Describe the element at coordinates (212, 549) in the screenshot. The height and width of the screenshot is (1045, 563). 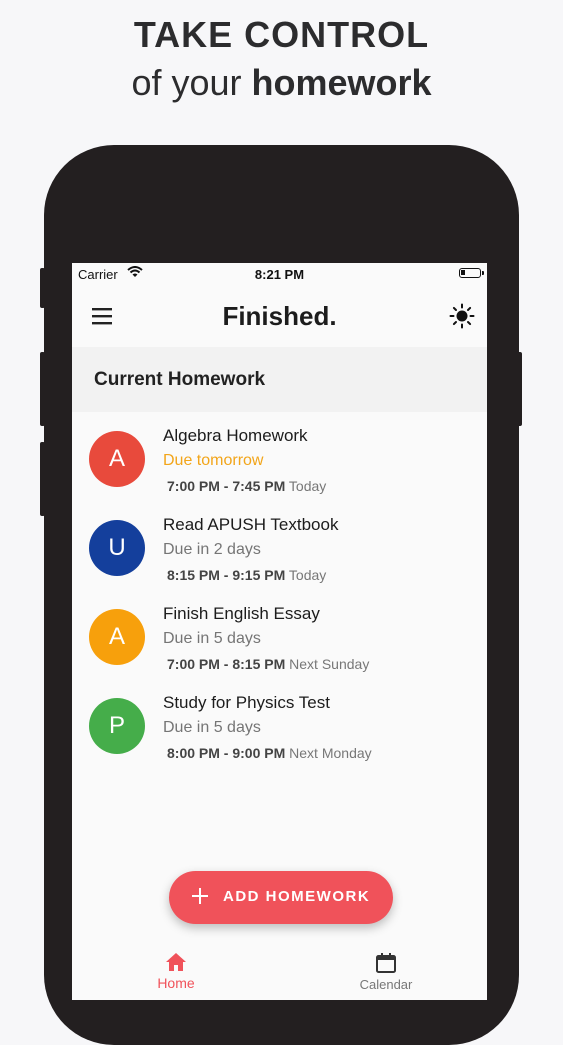
I see `homework-due: Due in 2 days` at that location.